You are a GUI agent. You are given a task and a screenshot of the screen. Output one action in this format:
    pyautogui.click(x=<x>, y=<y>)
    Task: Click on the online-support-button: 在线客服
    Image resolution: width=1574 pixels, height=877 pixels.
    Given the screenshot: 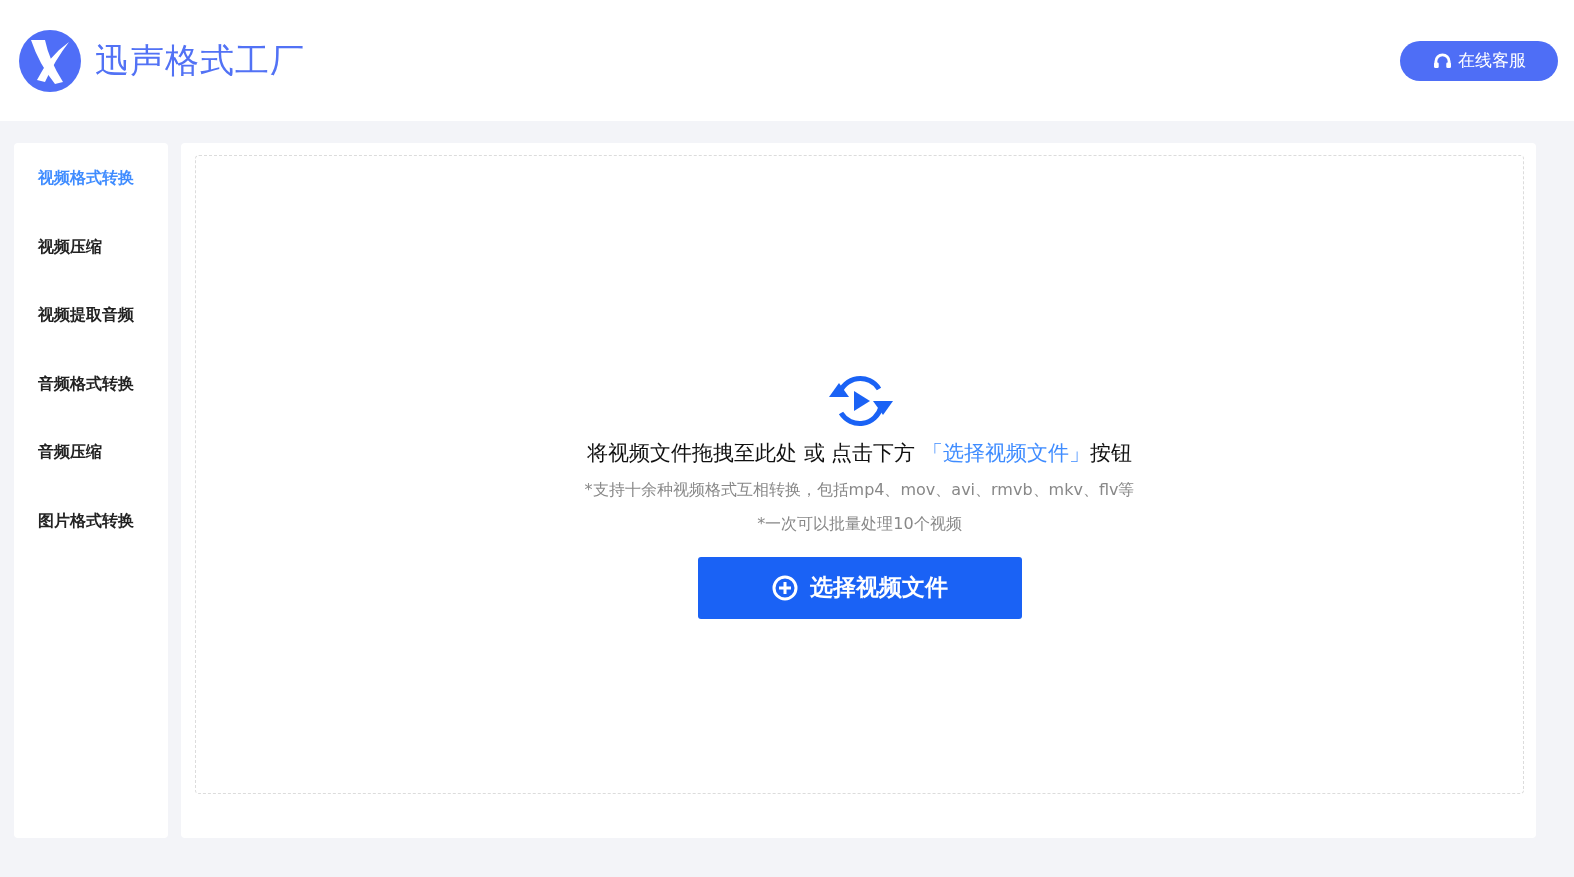 What is the action you would take?
    pyautogui.click(x=1479, y=60)
    